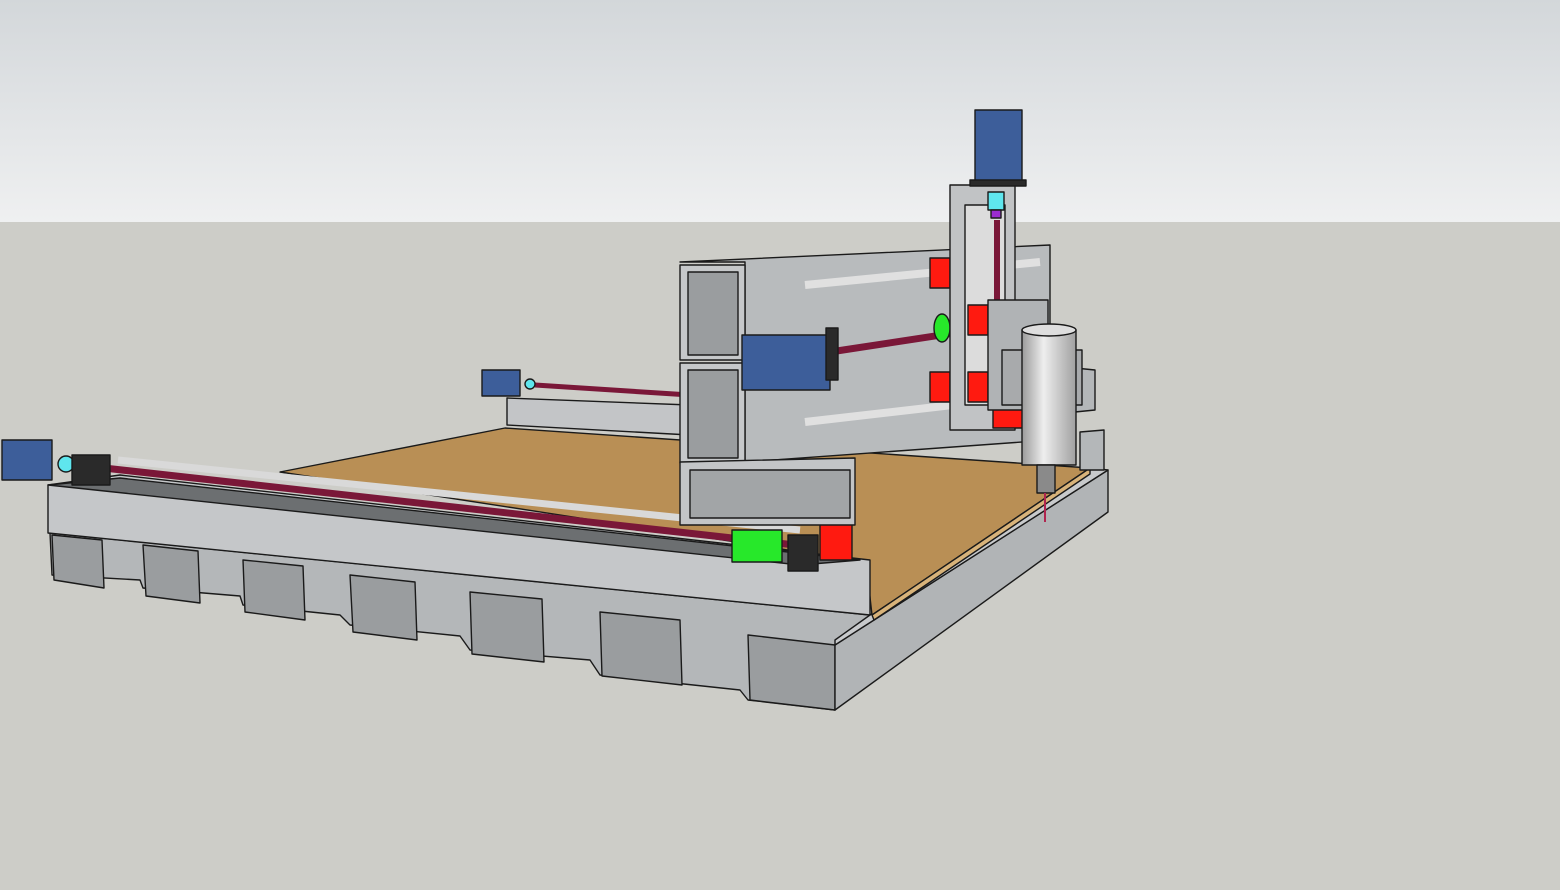 This screenshot has height=890, width=1560. I want to click on z-motor-mount, so click(998, 183).